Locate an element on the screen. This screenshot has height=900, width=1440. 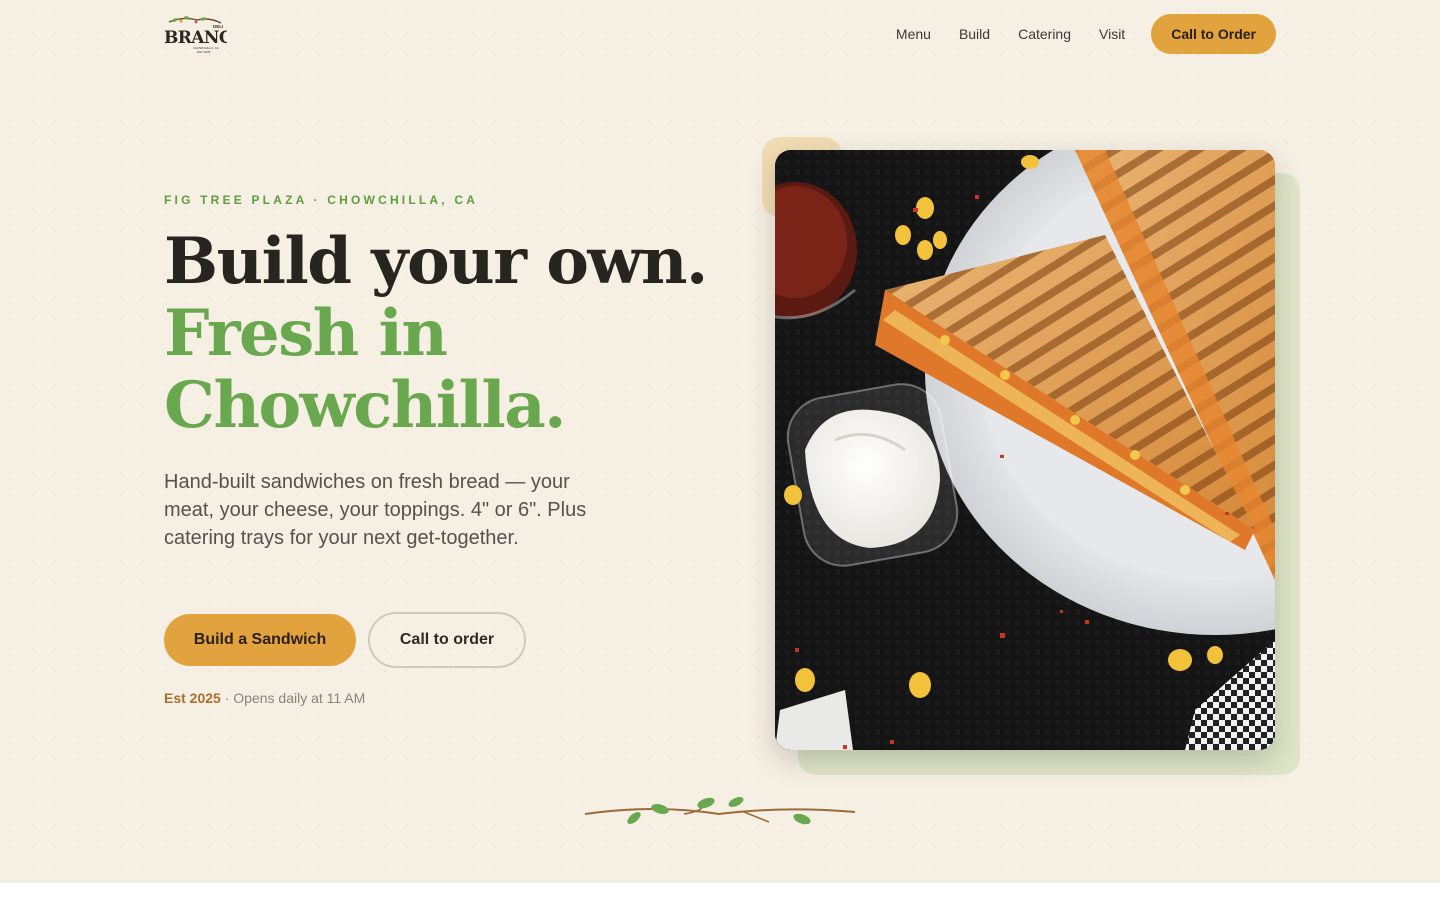
build-sandwich-button: Build a Sandwich is located at coordinates (260, 640).